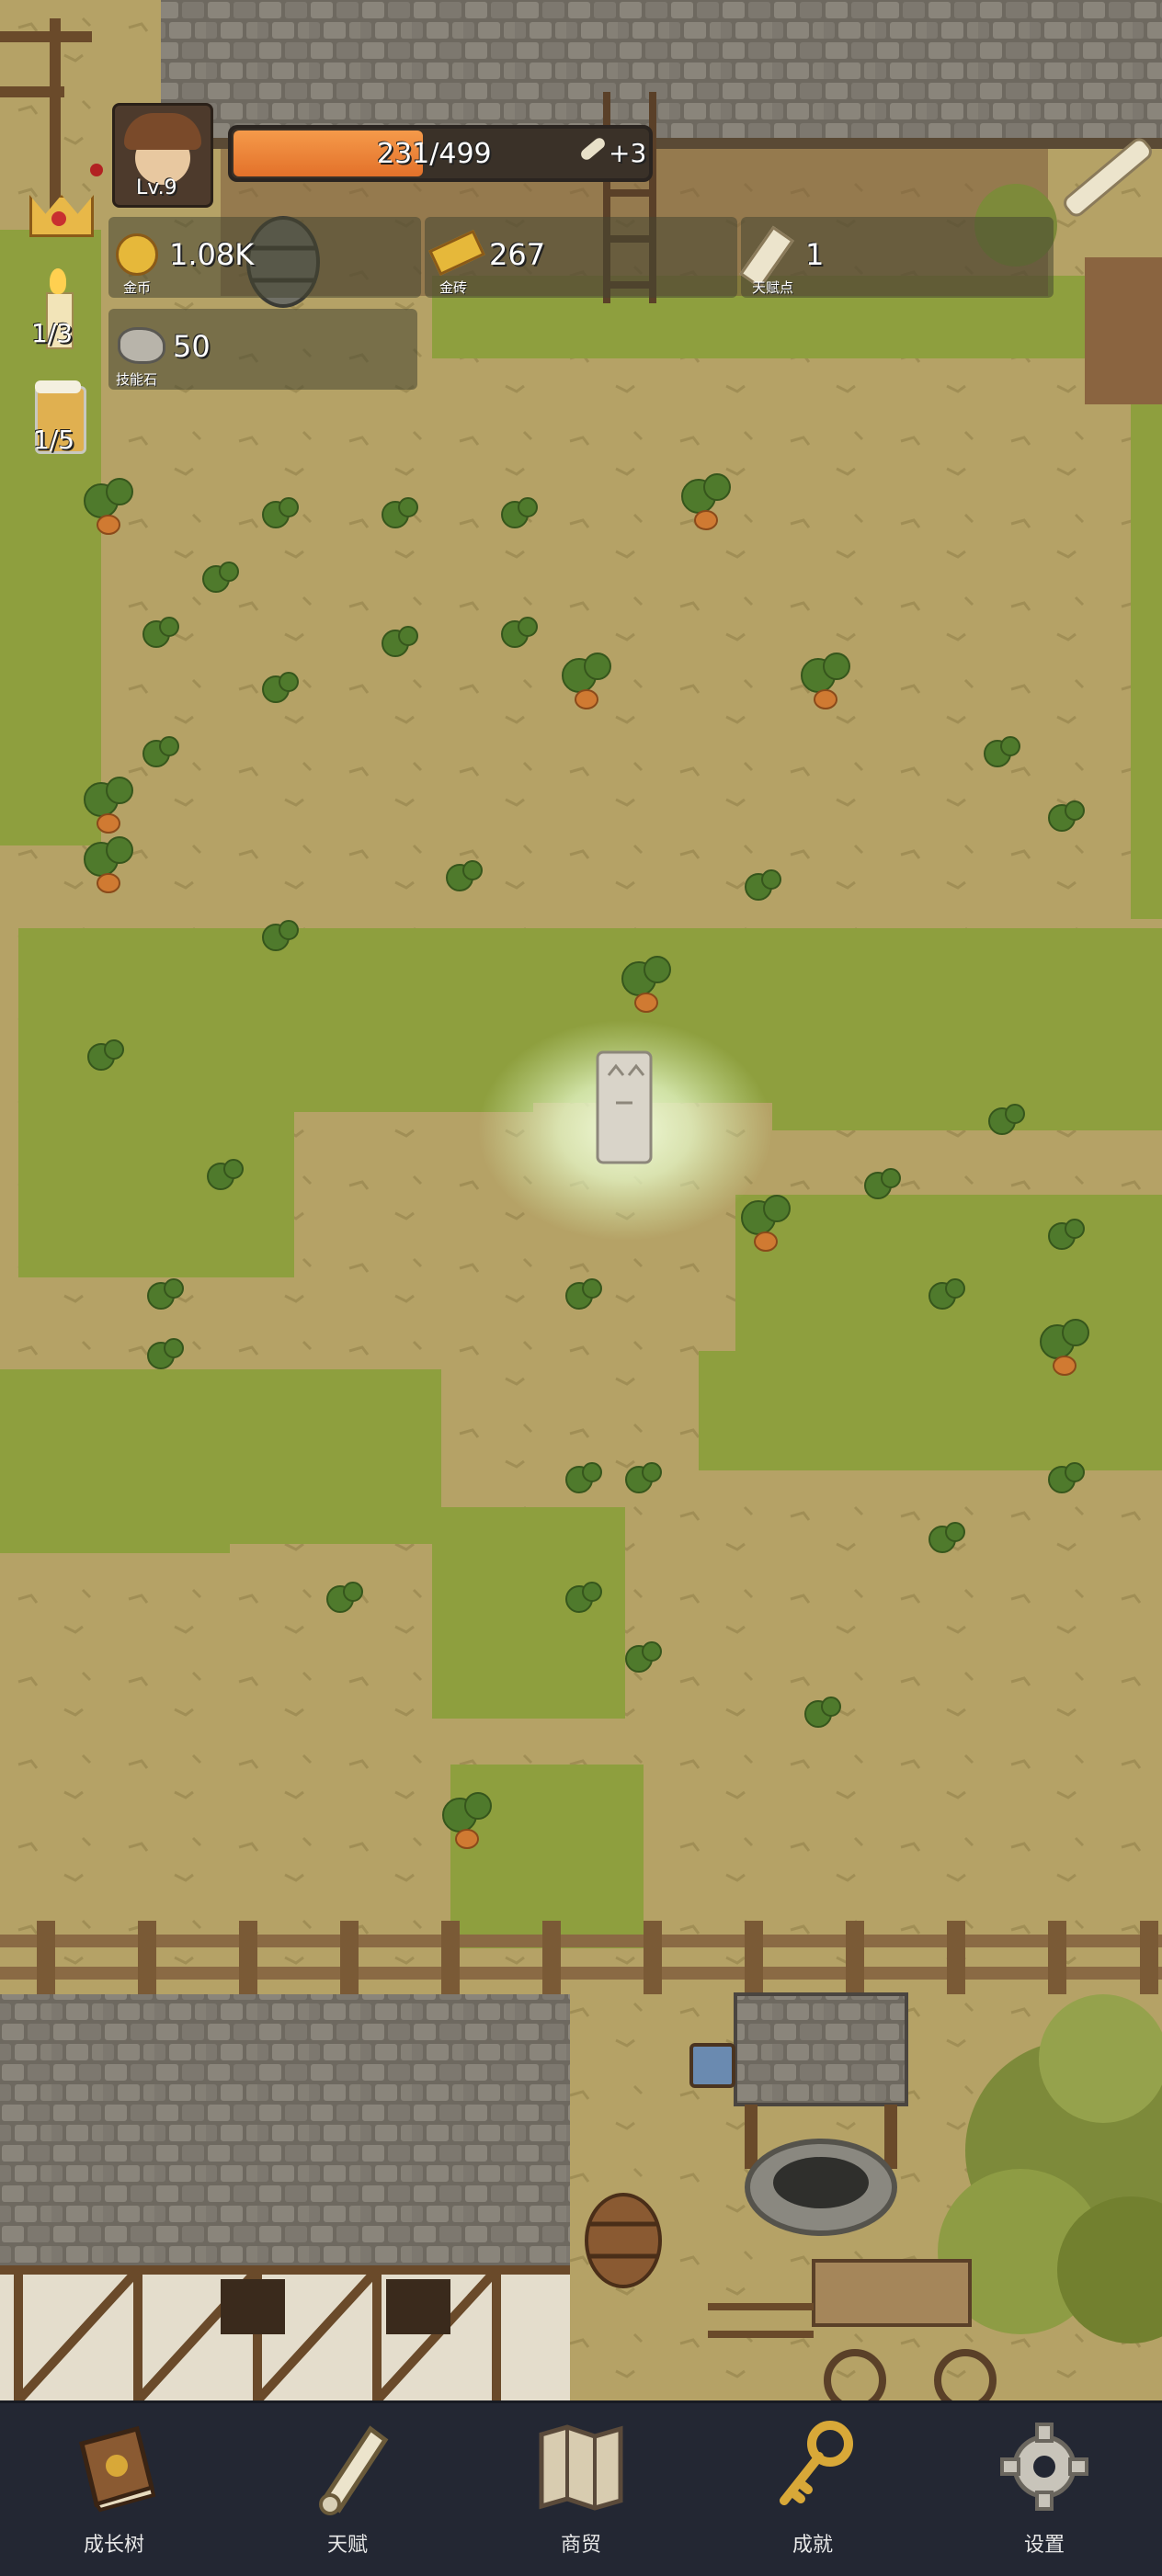 The image size is (1162, 2576). I want to click on player-level: Lv.9, so click(157, 187).